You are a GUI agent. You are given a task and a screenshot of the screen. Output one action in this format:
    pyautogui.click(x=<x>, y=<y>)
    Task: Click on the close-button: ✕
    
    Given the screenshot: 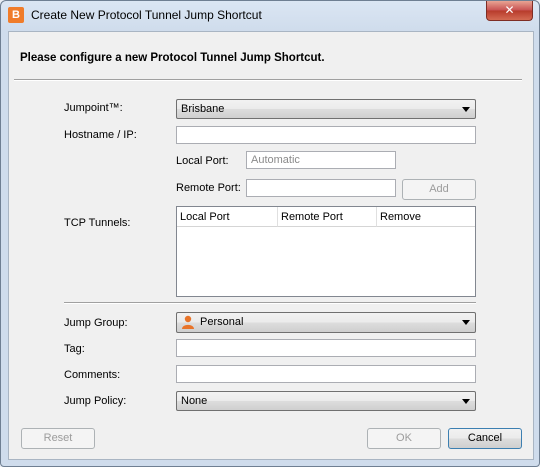 What is the action you would take?
    pyautogui.click(x=509, y=11)
    